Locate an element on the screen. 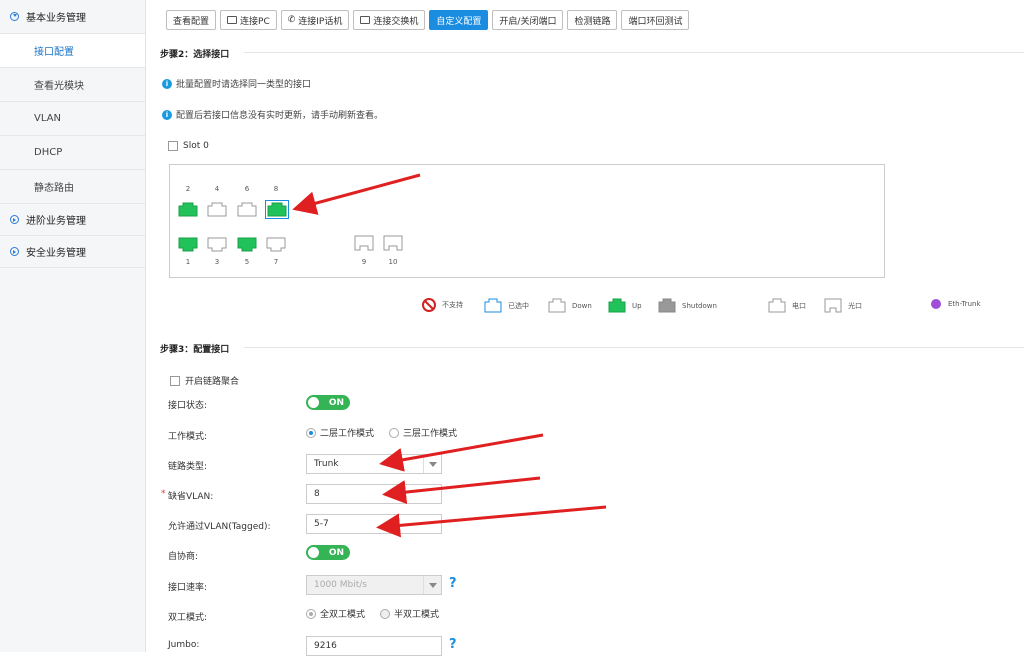 This screenshot has height=656, width=1024. sidebar-item-dhcp: DHCP is located at coordinates (72, 153).